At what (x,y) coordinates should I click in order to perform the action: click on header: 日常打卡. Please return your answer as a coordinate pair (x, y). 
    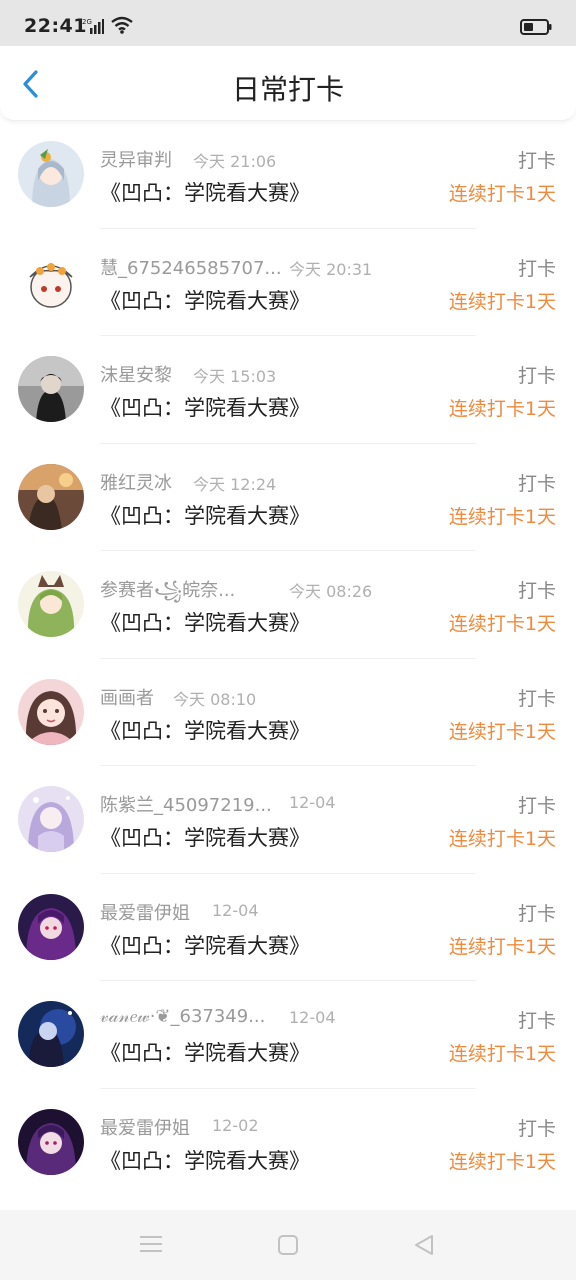
    Looking at the image, I should click on (288, 83).